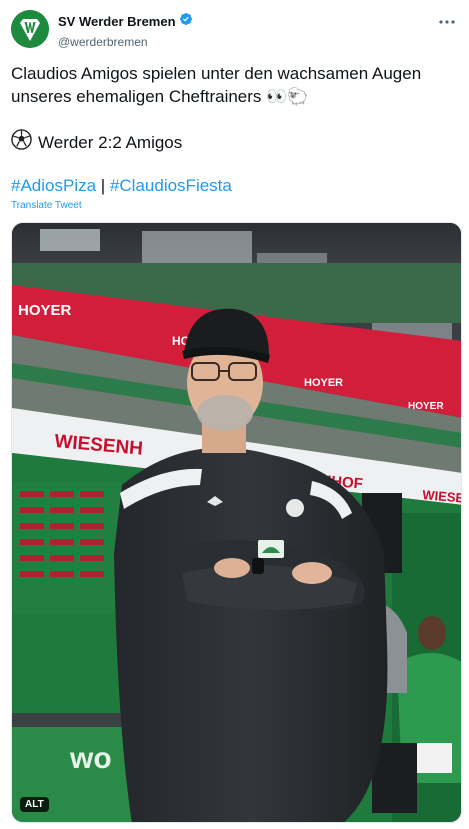 Image resolution: width=469 pixels, height=829 pixels. I want to click on werder-logo-icon, so click(30, 29).